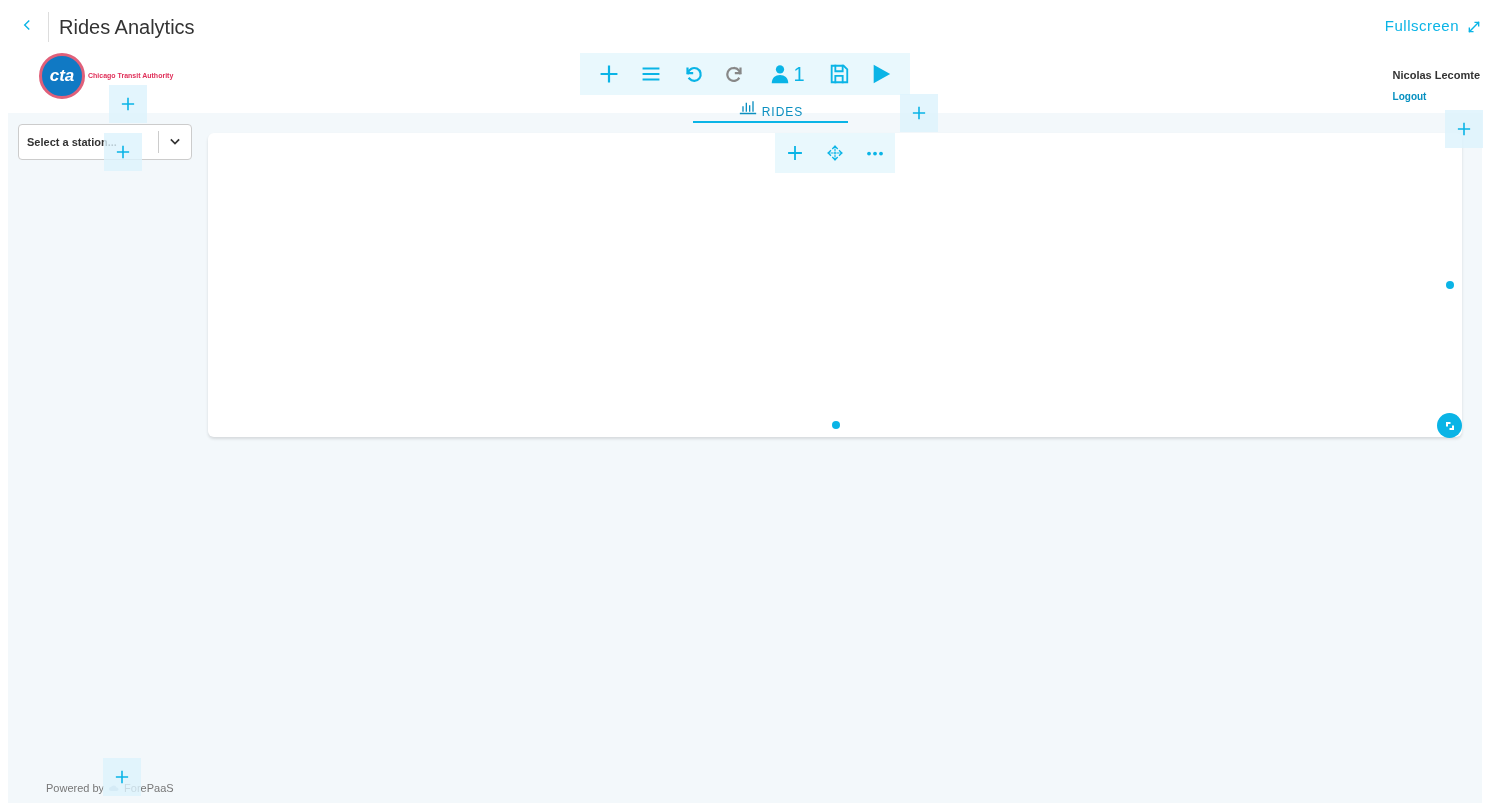 This screenshot has height=803, width=1495. I want to click on powered-by-text: Powered by, so click(75, 788).